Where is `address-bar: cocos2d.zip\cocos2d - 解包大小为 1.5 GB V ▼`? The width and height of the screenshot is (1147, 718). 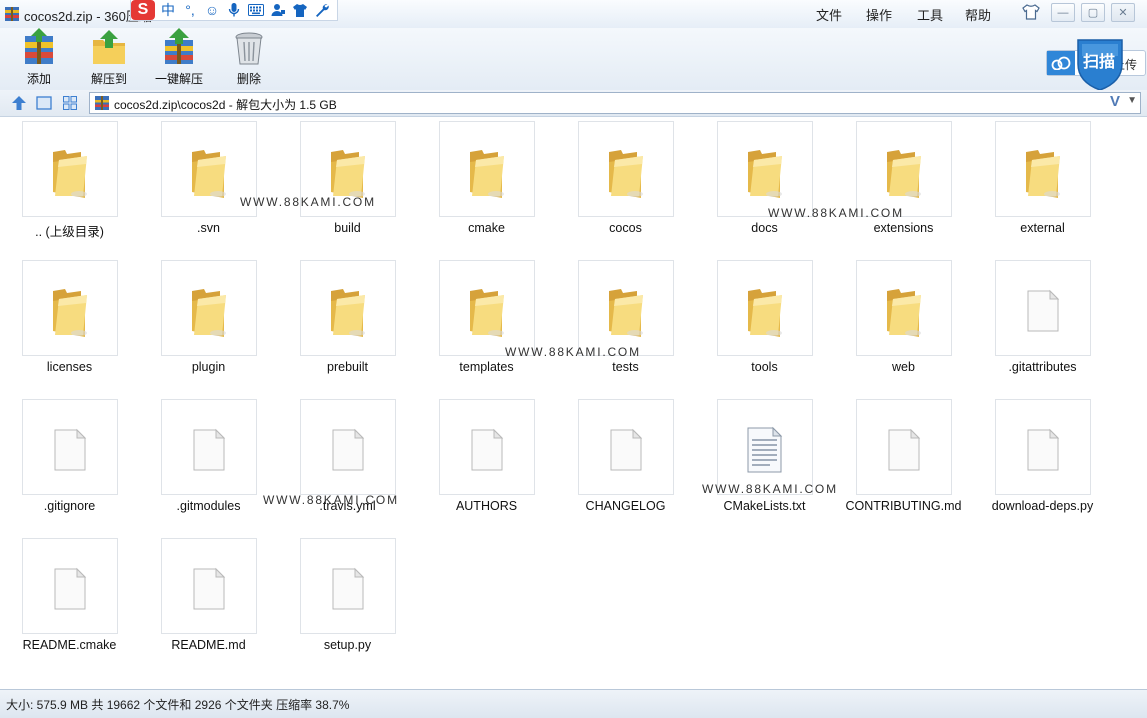 address-bar: cocos2d.zip\cocos2d - 解包大小为 1.5 GB V ▼ is located at coordinates (615, 103).